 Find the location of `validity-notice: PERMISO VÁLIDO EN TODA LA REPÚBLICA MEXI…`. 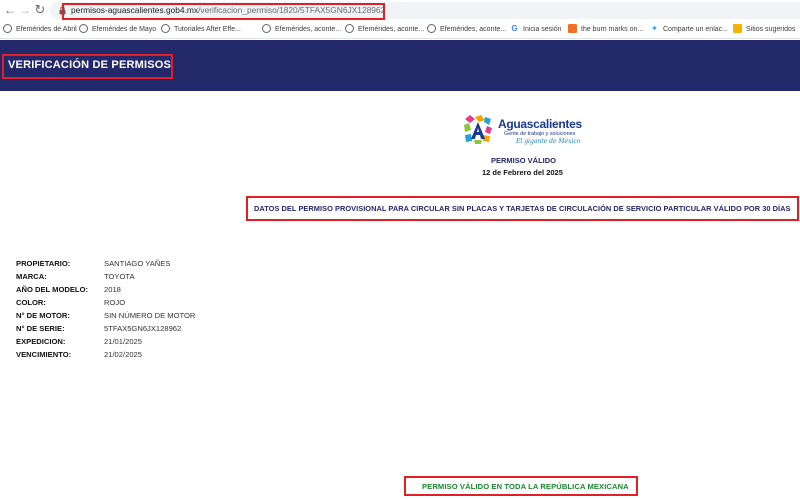

validity-notice: PERMISO VÁLIDO EN TODA LA REPÚBLICA MEXI… is located at coordinates (525, 486).